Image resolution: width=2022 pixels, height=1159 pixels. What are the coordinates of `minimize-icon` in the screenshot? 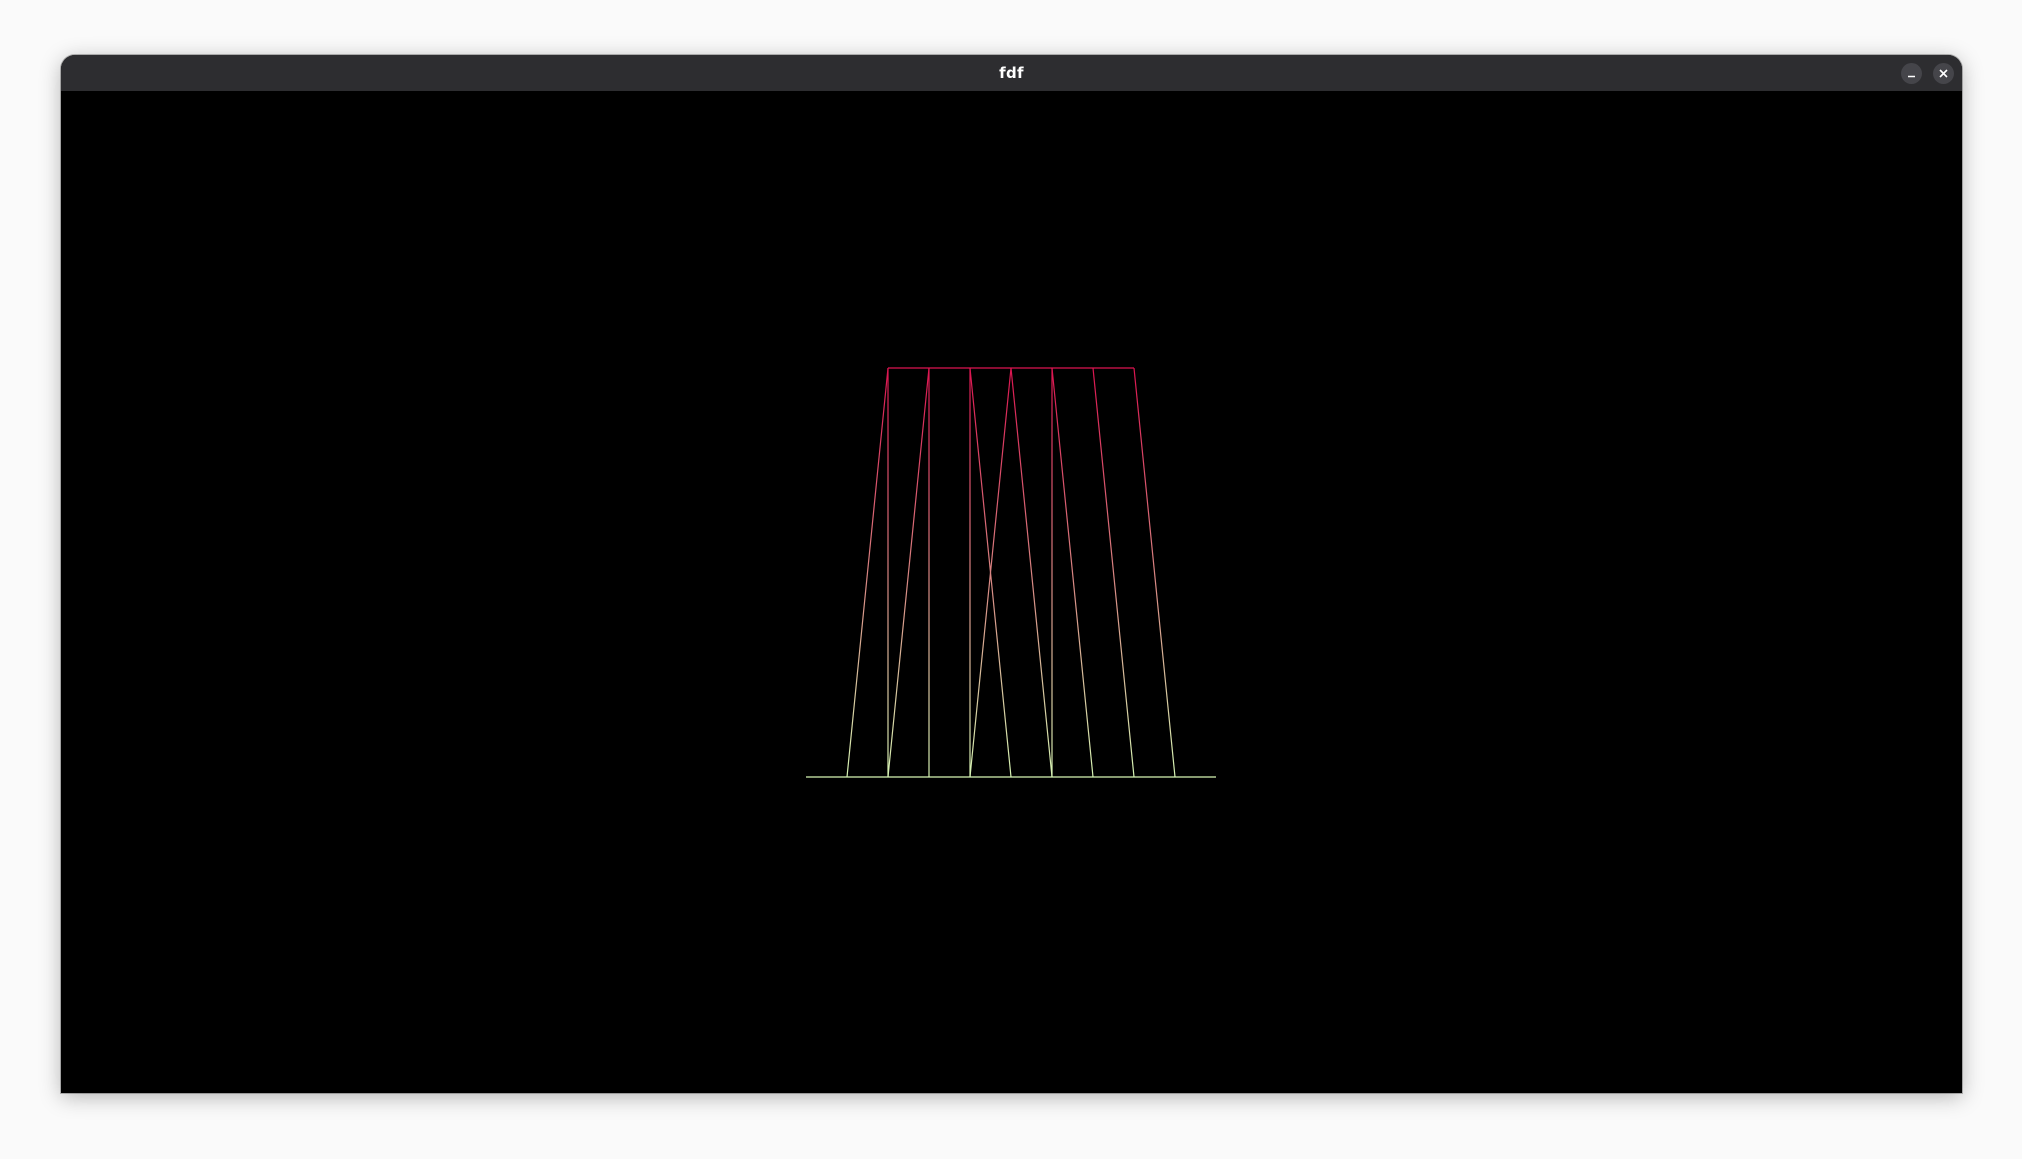 It's located at (1911, 76).